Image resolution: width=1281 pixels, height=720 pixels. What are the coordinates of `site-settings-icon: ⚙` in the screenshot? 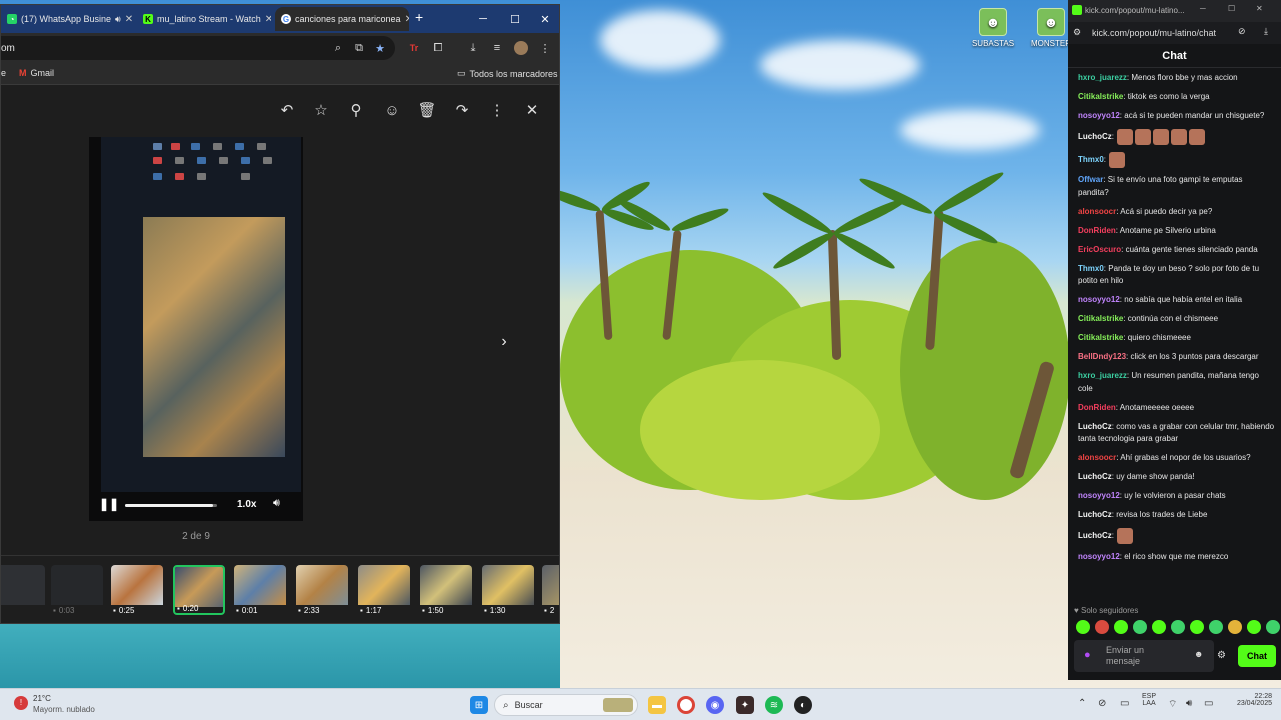 It's located at (1077, 32).